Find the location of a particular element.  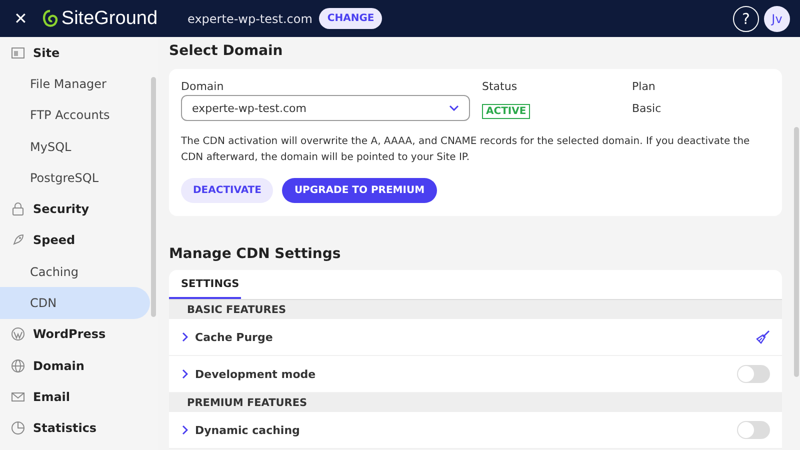

sidebar-item: File Manager is located at coordinates (75, 84).